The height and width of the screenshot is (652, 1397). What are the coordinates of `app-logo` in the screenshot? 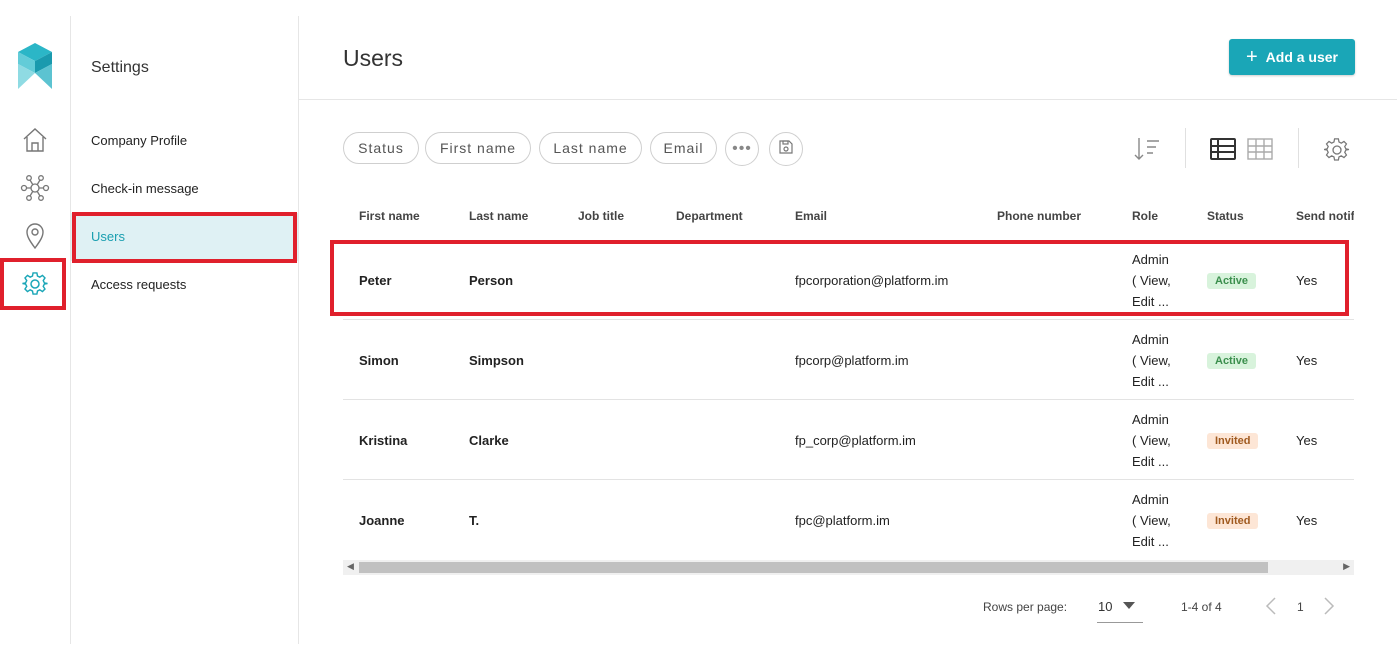 It's located at (35, 68).